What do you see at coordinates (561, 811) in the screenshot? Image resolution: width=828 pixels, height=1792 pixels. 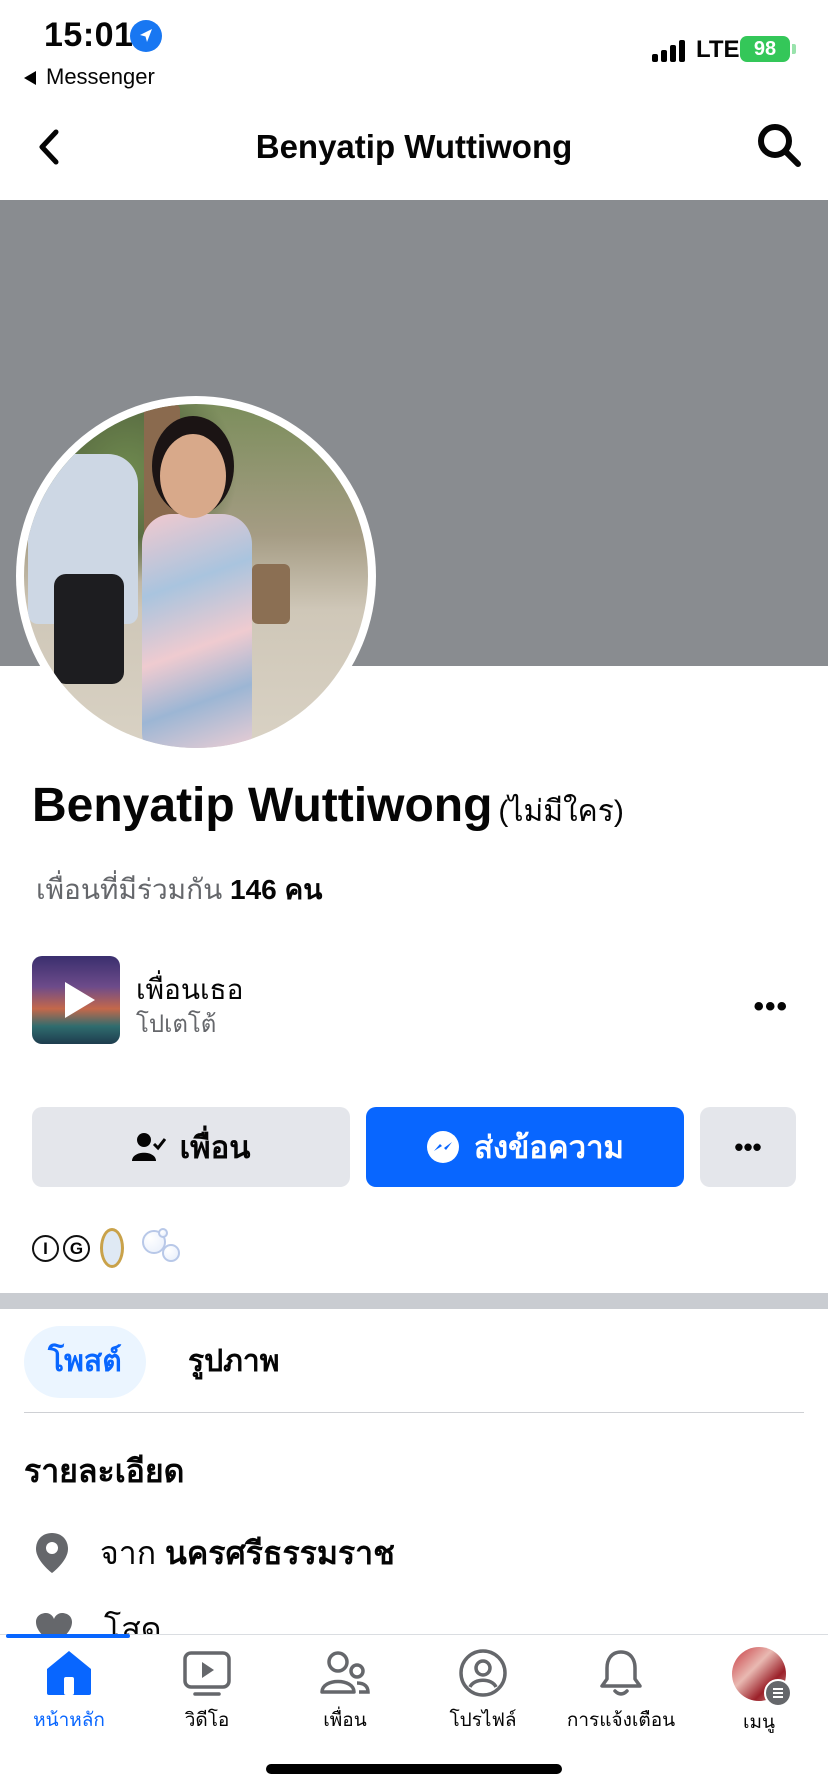 I see `profile-nickname: (ไม่มีใคร)` at bounding box center [561, 811].